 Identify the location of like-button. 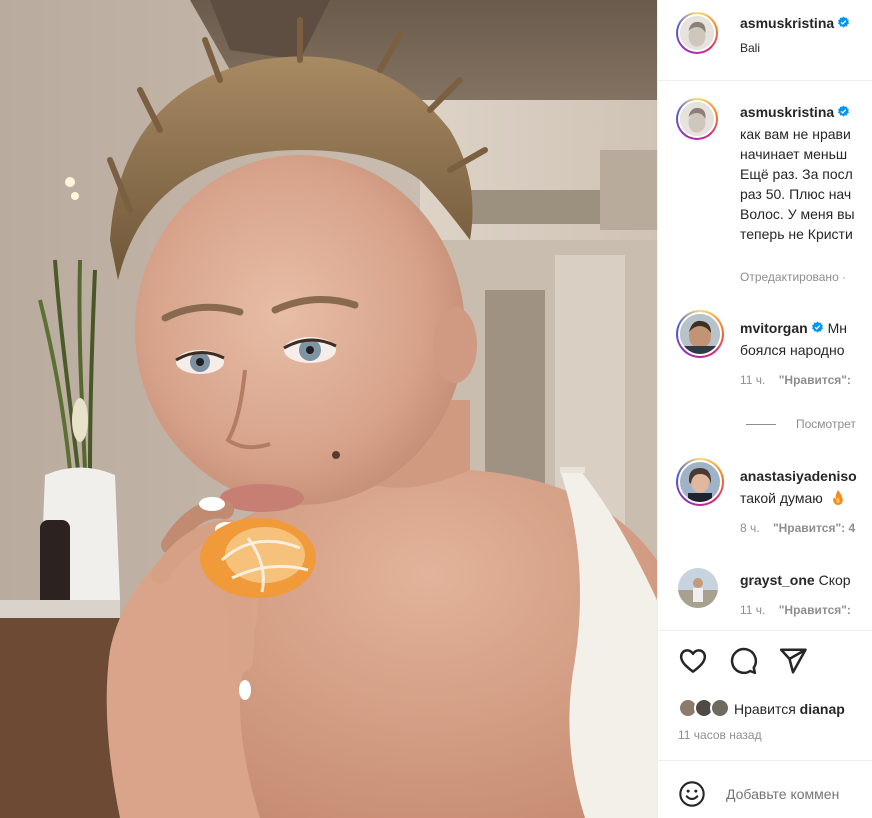
(693, 661).